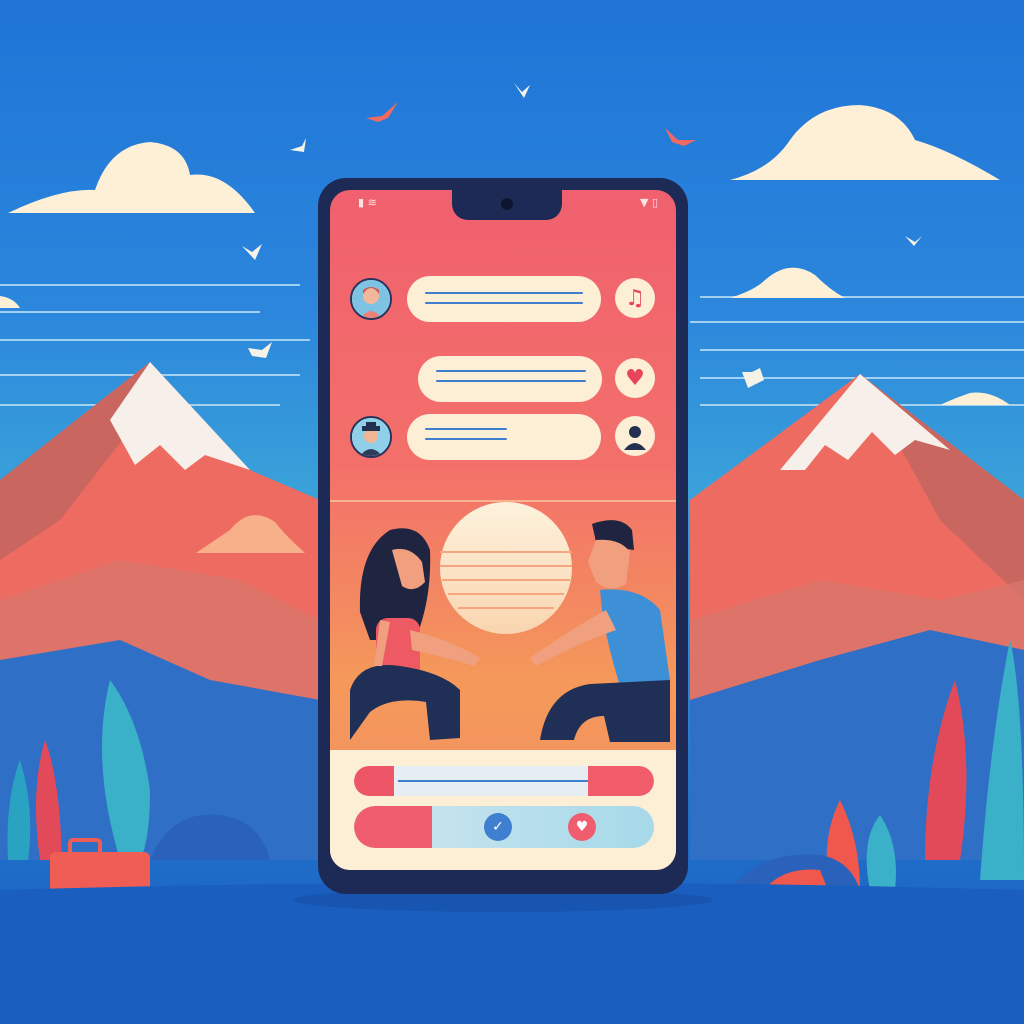  What do you see at coordinates (412, 827) in the screenshot?
I see `pause-button` at bounding box center [412, 827].